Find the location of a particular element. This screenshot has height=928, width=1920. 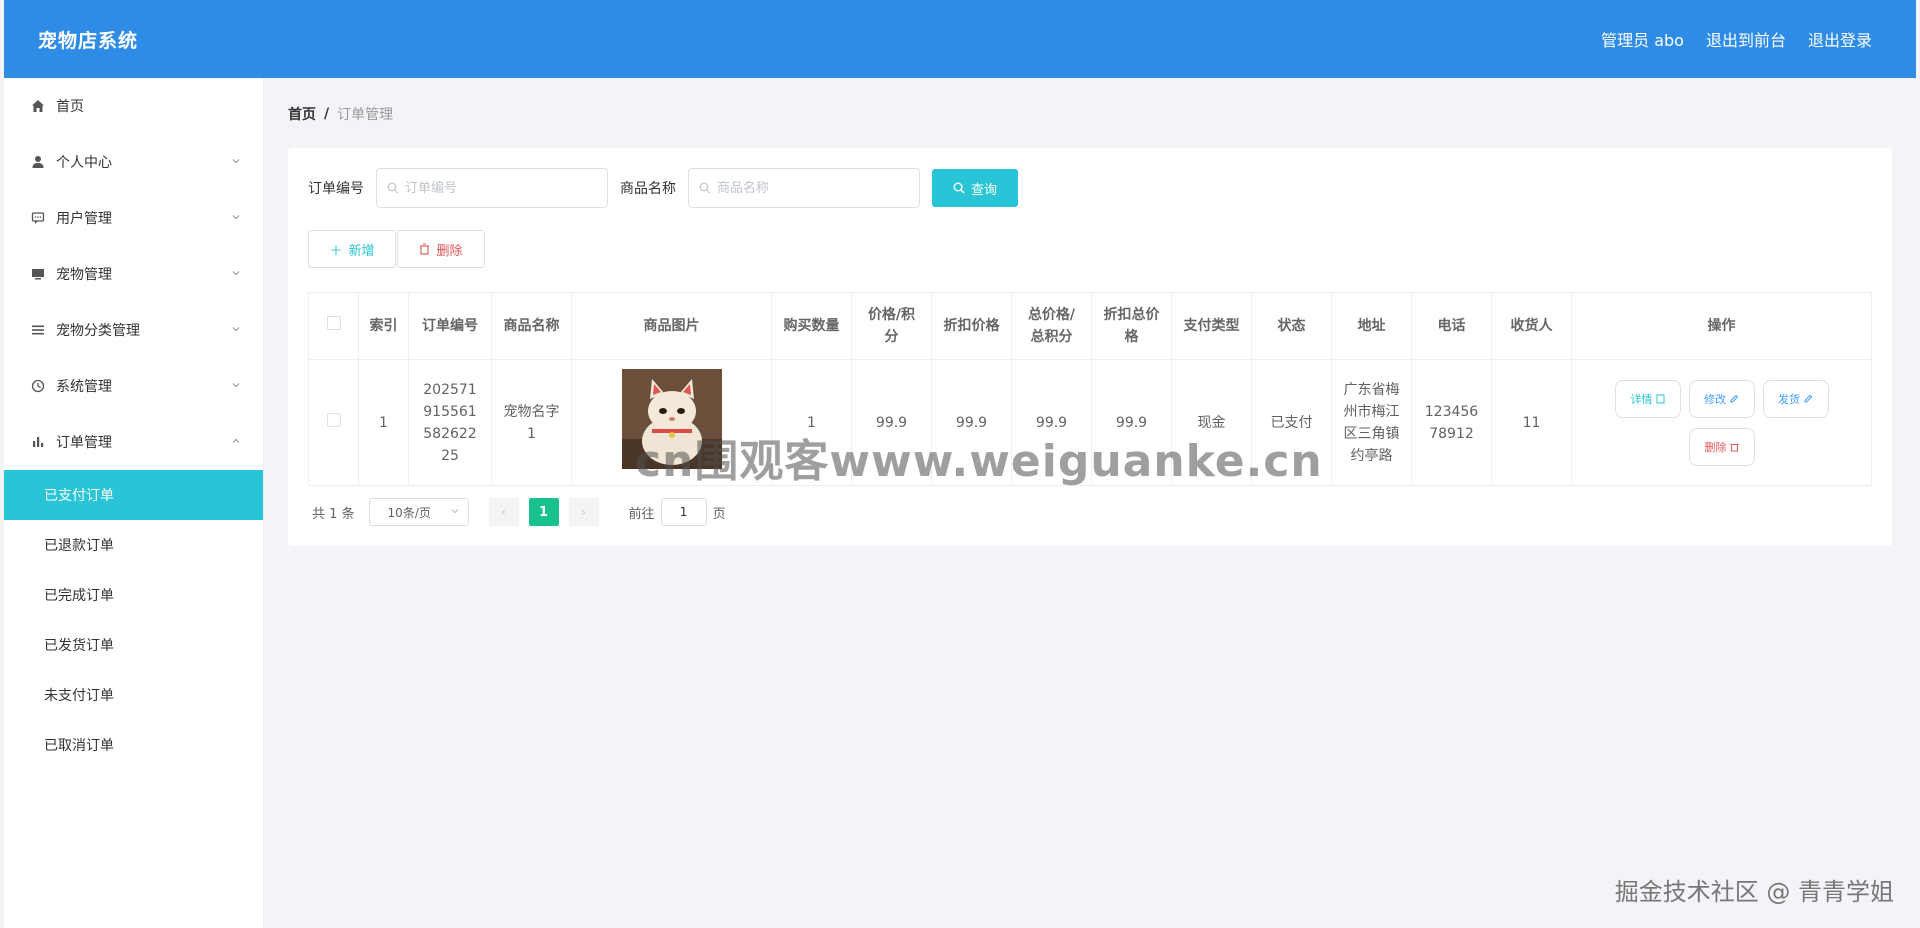

breadcrumb-current: 订单管理 is located at coordinates (365, 115).